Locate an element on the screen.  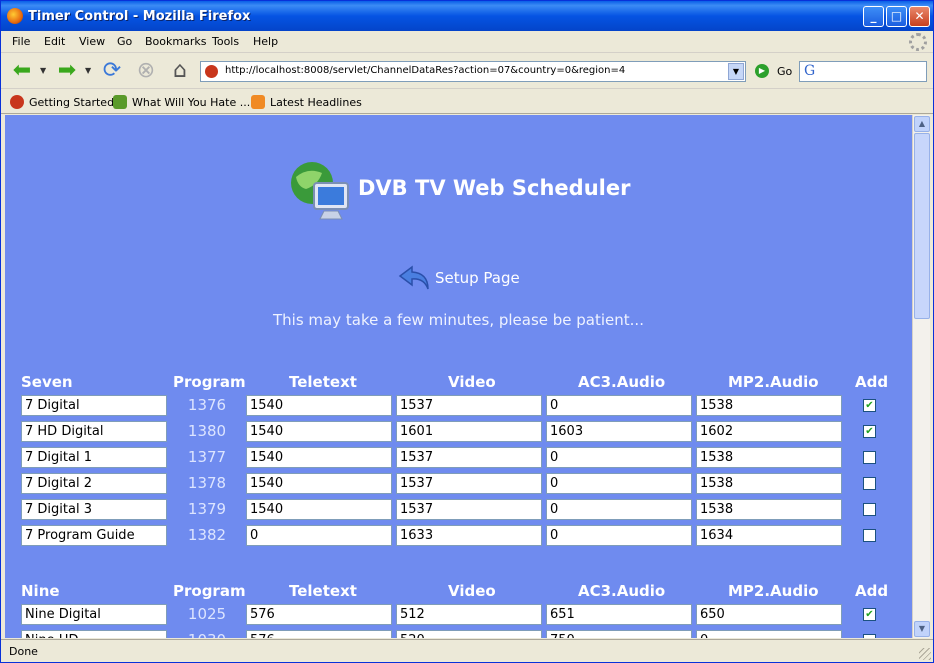
teletext-pid-field: 0 is located at coordinates (319, 535).